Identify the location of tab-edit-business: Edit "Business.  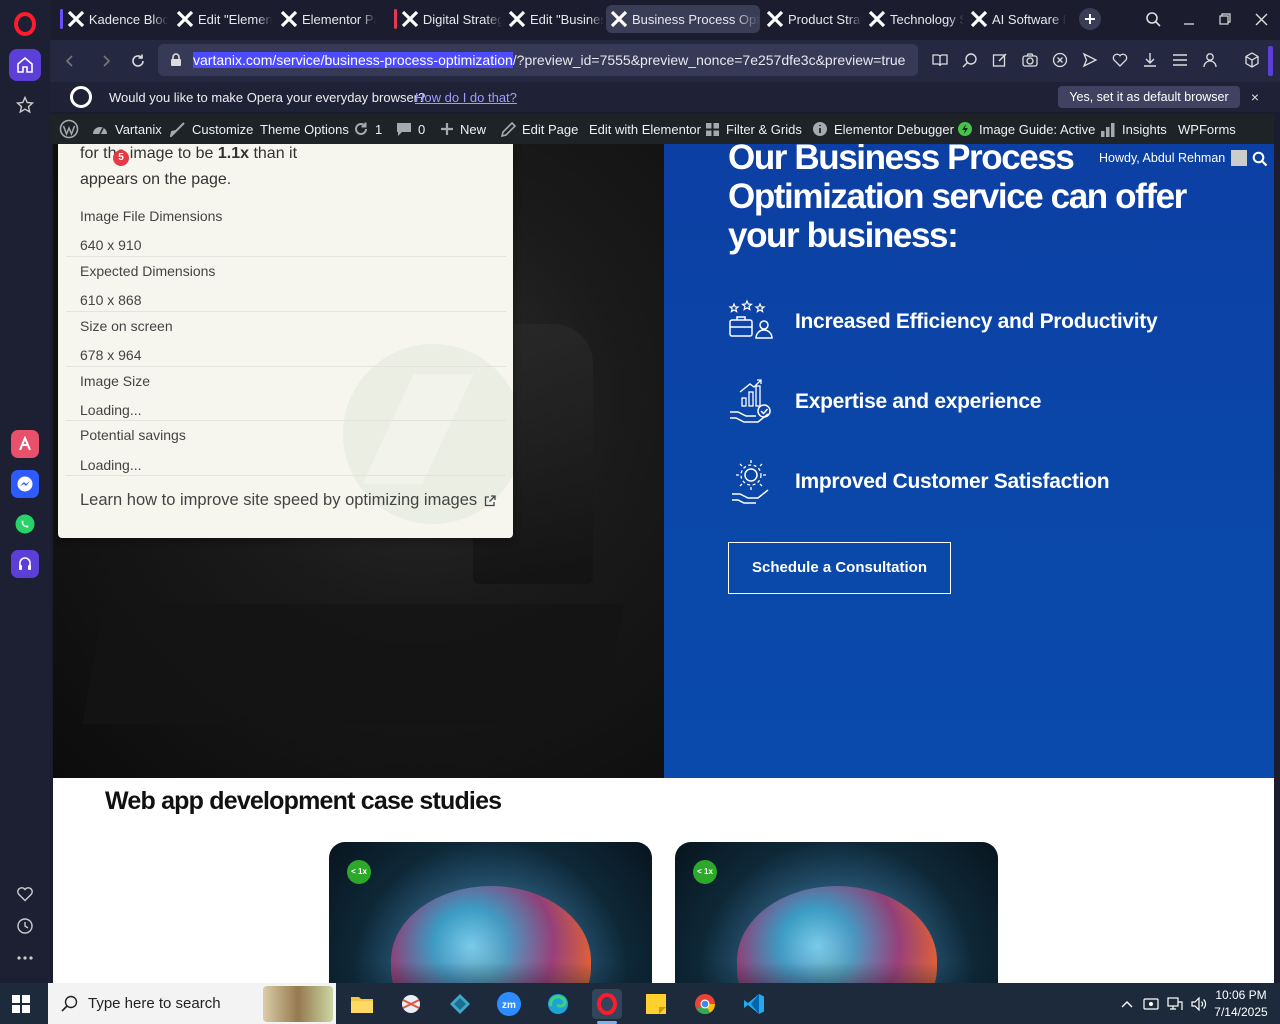
(554, 19).